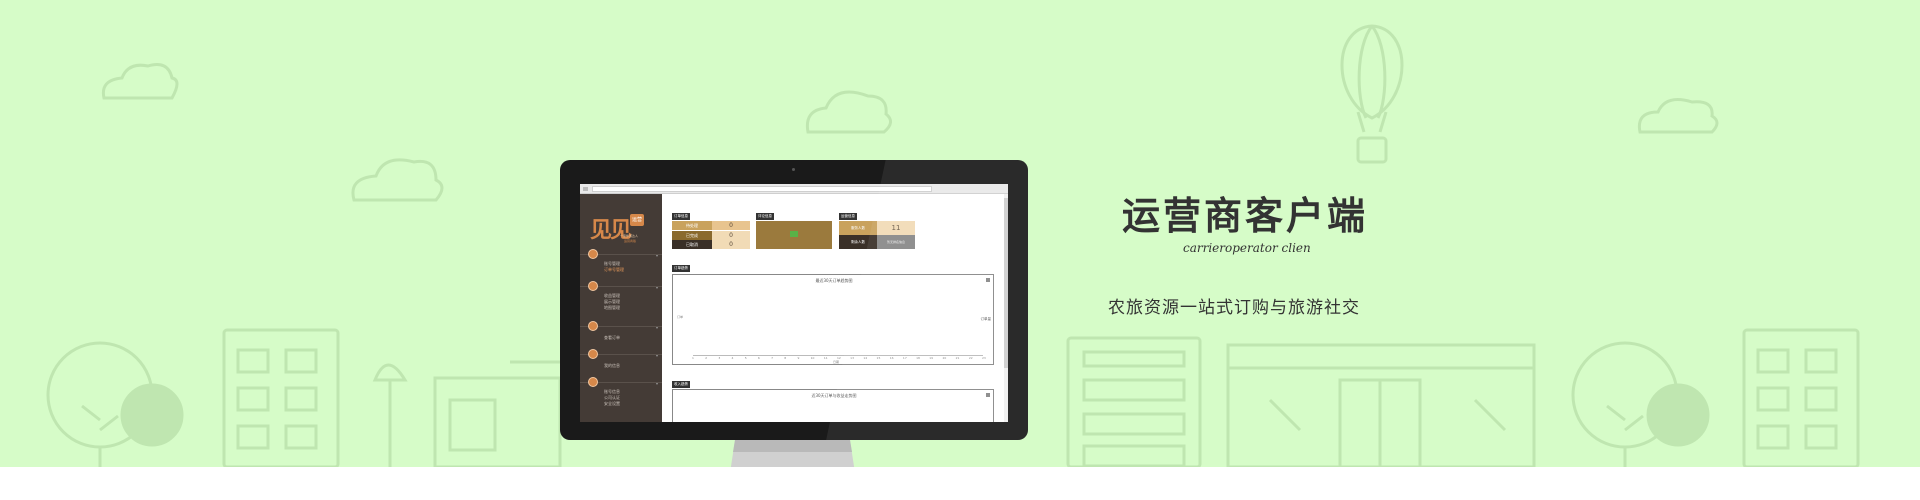 Image resolution: width=1920 pixels, height=500 pixels. What do you see at coordinates (793, 469) in the screenshot?
I see `monitor-stand` at bounding box center [793, 469].